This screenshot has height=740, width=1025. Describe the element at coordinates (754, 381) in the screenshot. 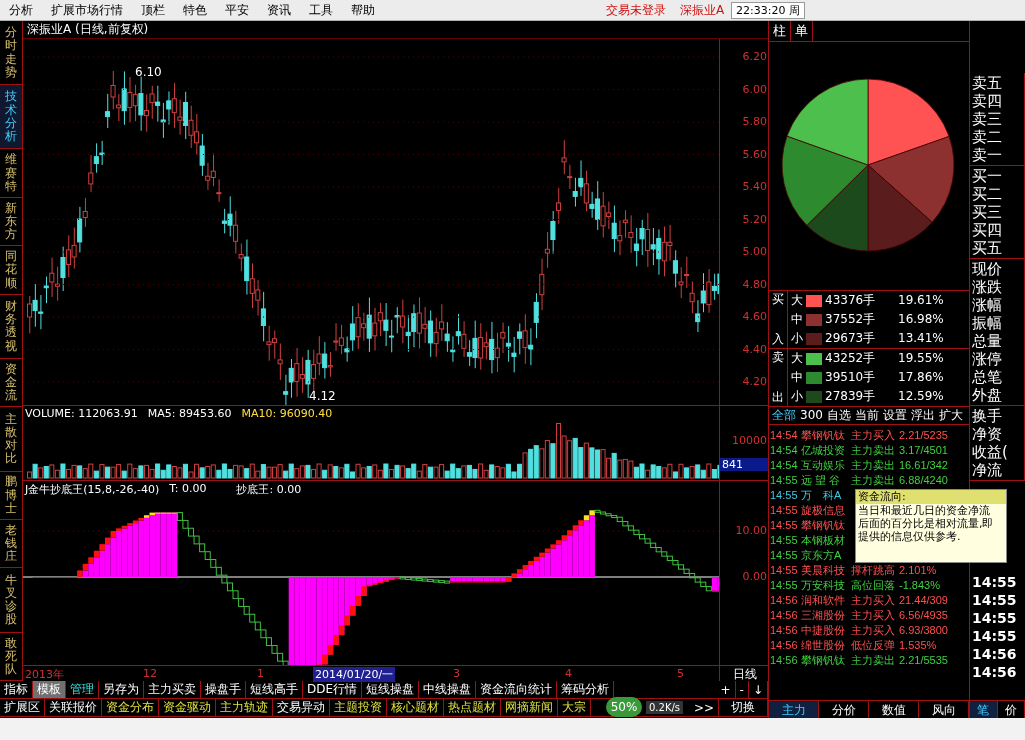

I see `price-tick: 4.20` at that location.